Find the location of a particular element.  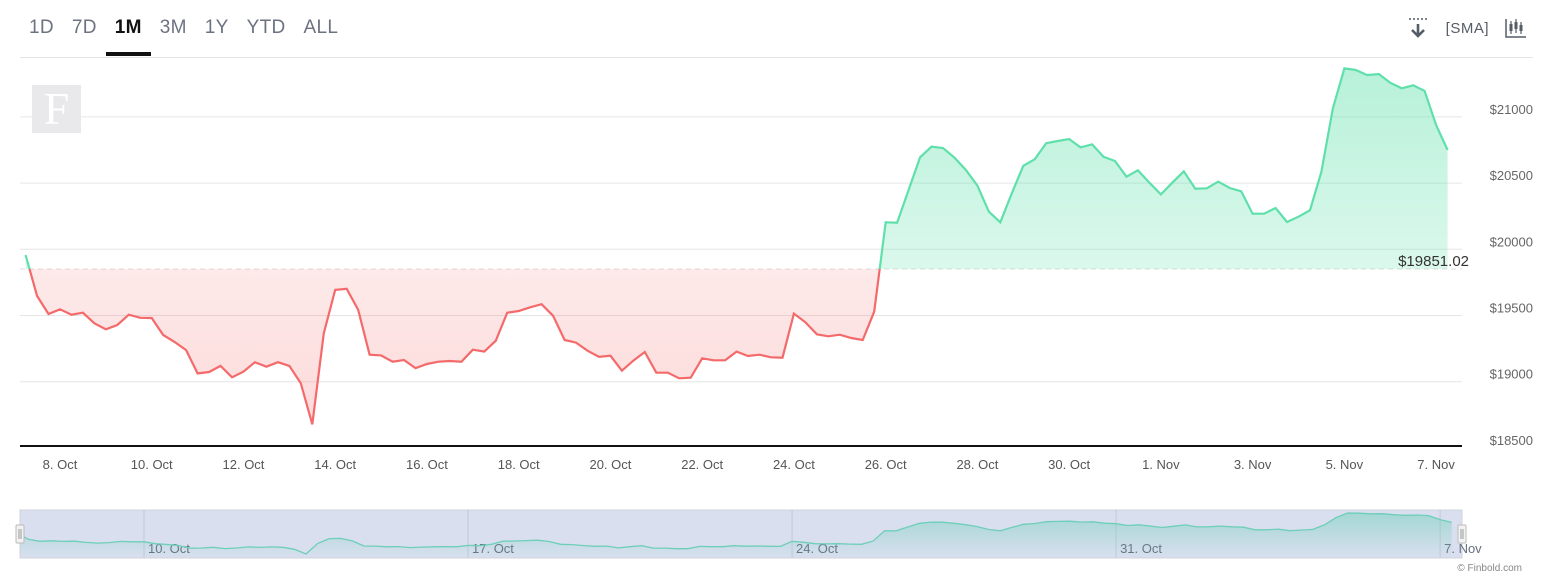

x-tick-label: 20. Oct is located at coordinates (610, 464).